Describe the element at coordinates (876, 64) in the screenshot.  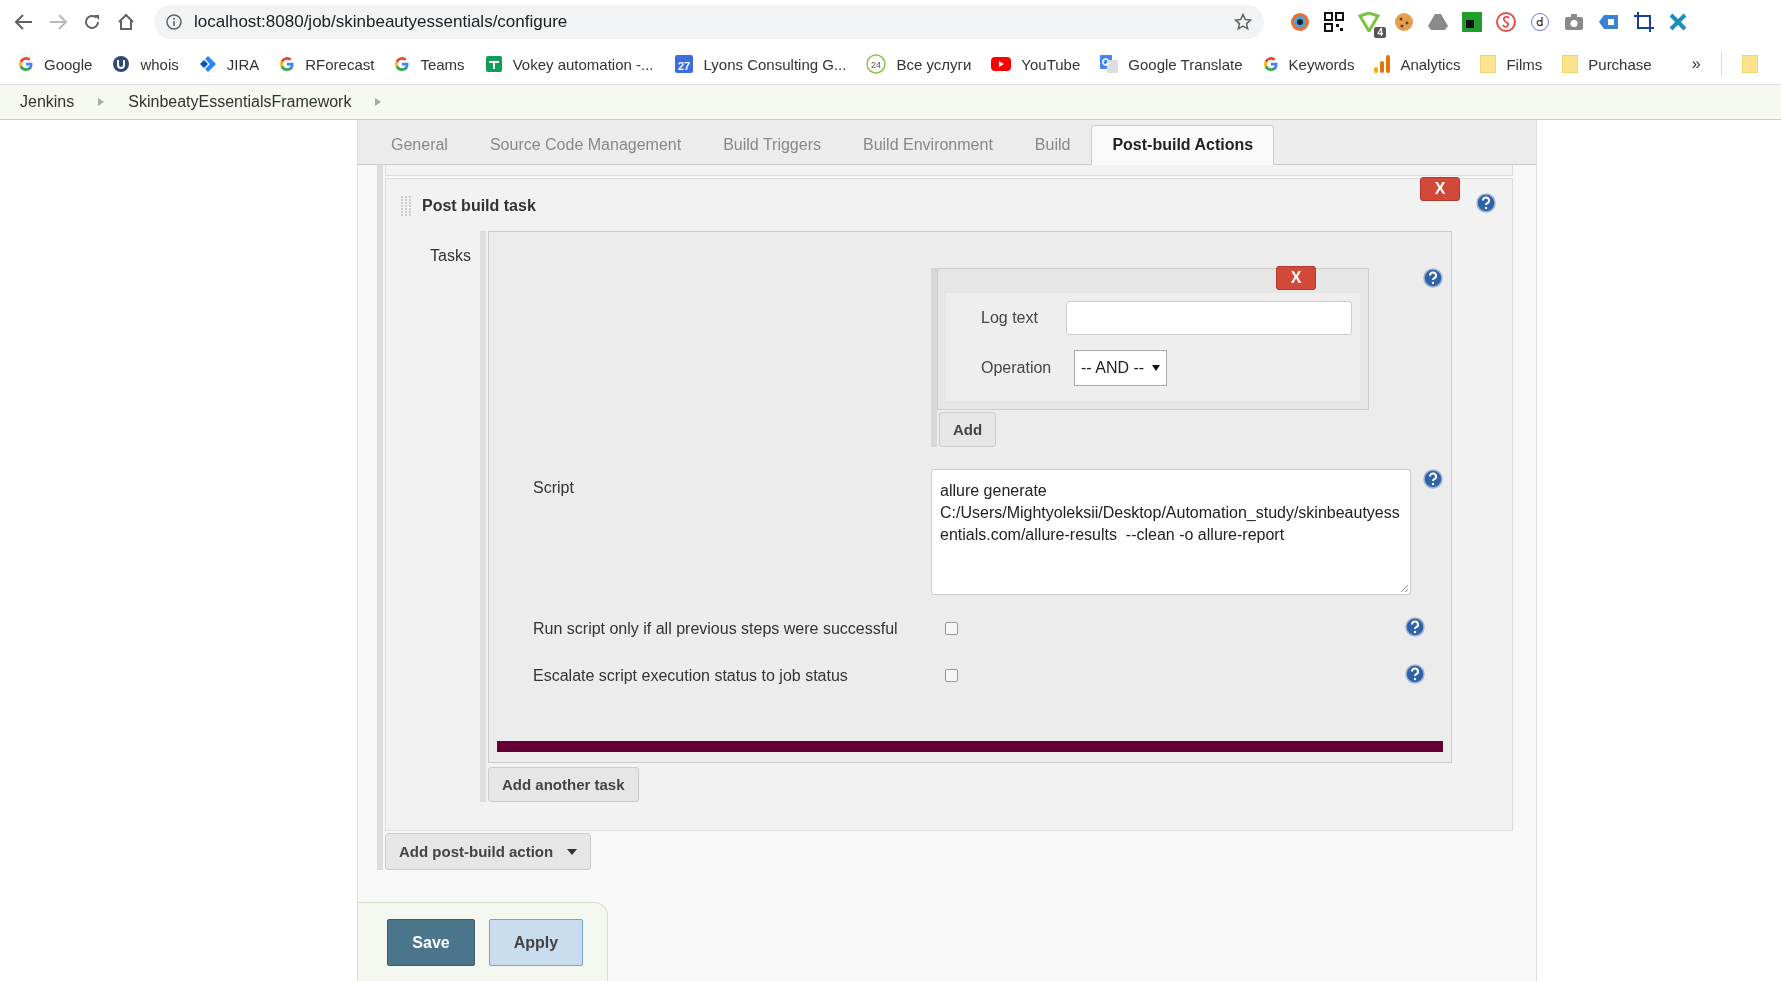
I see `ring-icon: 24` at that location.